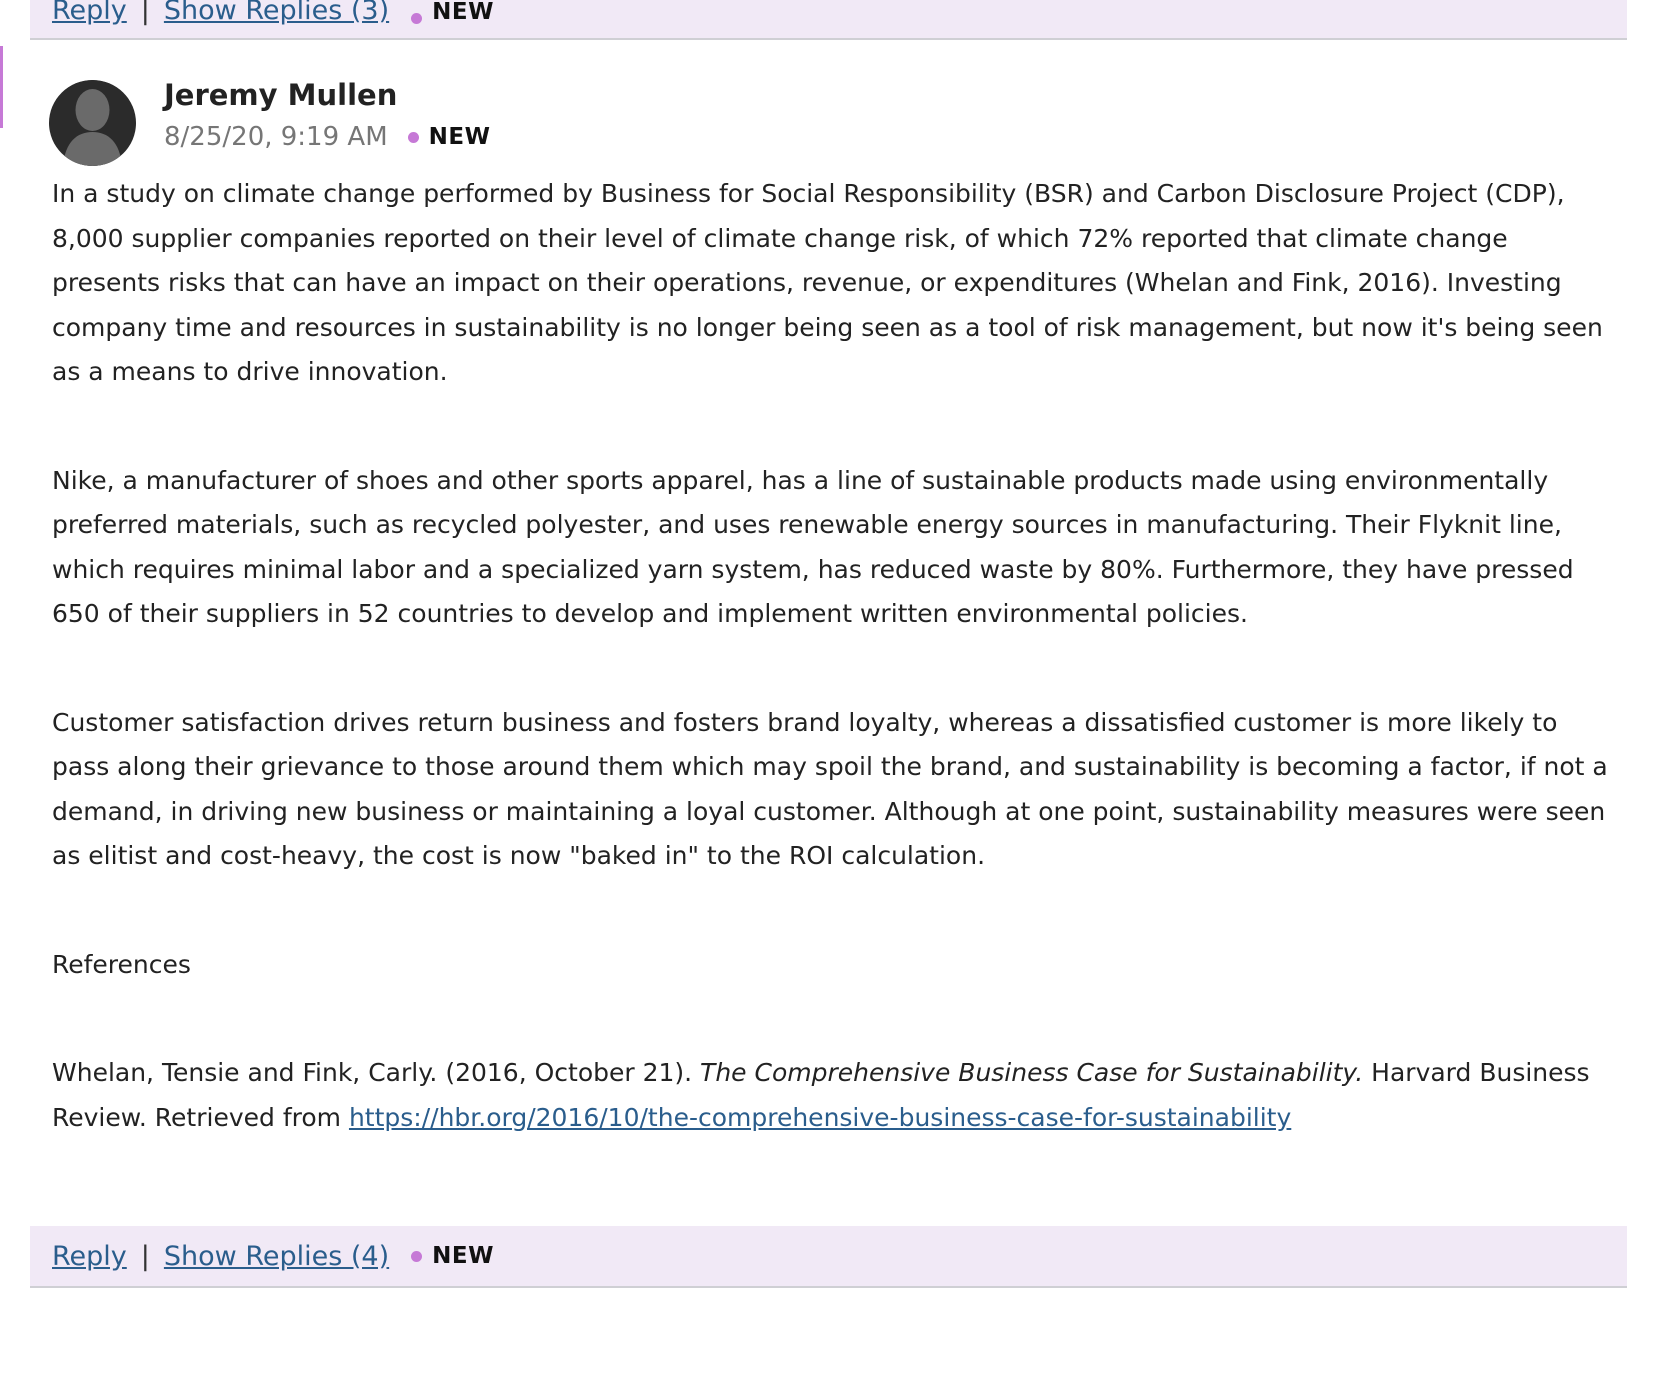  Describe the element at coordinates (280, 95) in the screenshot. I see `author-name: Jeremy Mullen` at that location.